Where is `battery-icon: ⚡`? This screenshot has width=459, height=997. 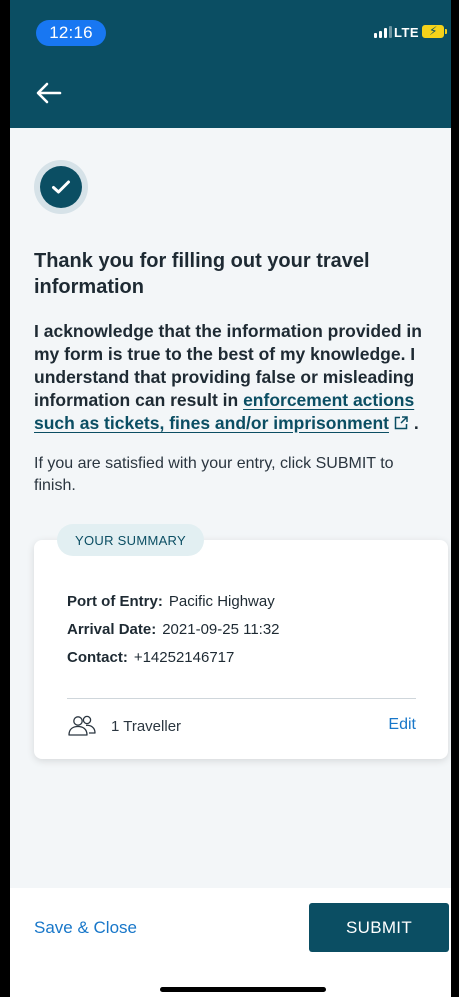
battery-icon: ⚡ is located at coordinates (434, 31).